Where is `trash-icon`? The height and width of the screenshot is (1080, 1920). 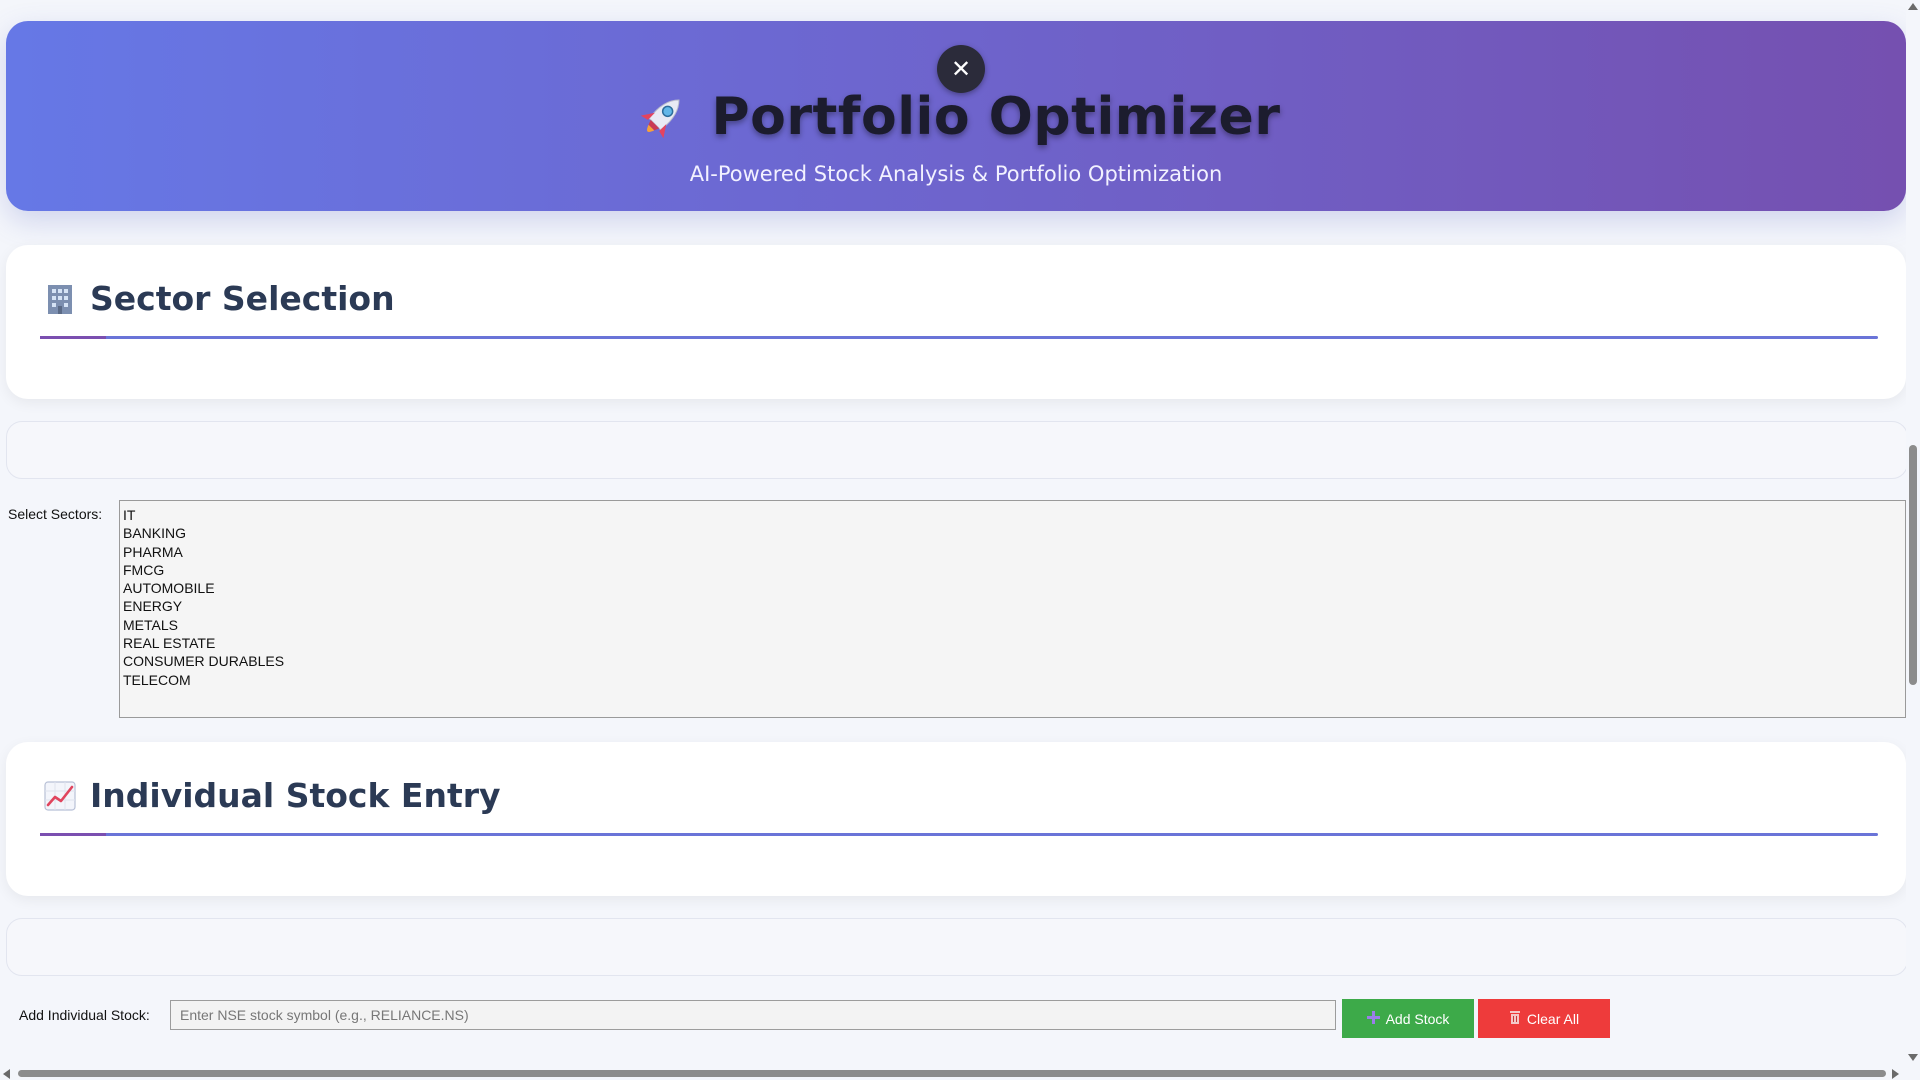 trash-icon is located at coordinates (1515, 1018).